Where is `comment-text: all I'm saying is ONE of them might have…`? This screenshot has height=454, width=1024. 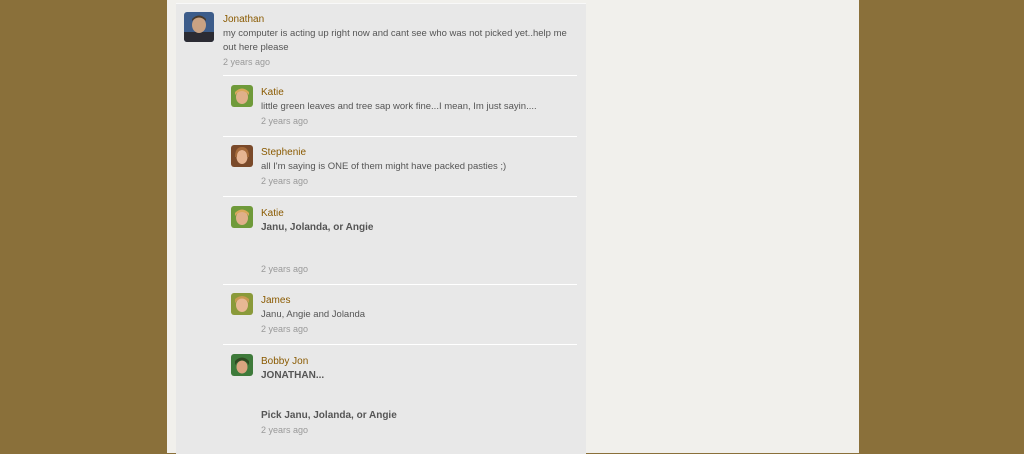 comment-text: all I'm saying is ONE of them might have… is located at coordinates (384, 166).